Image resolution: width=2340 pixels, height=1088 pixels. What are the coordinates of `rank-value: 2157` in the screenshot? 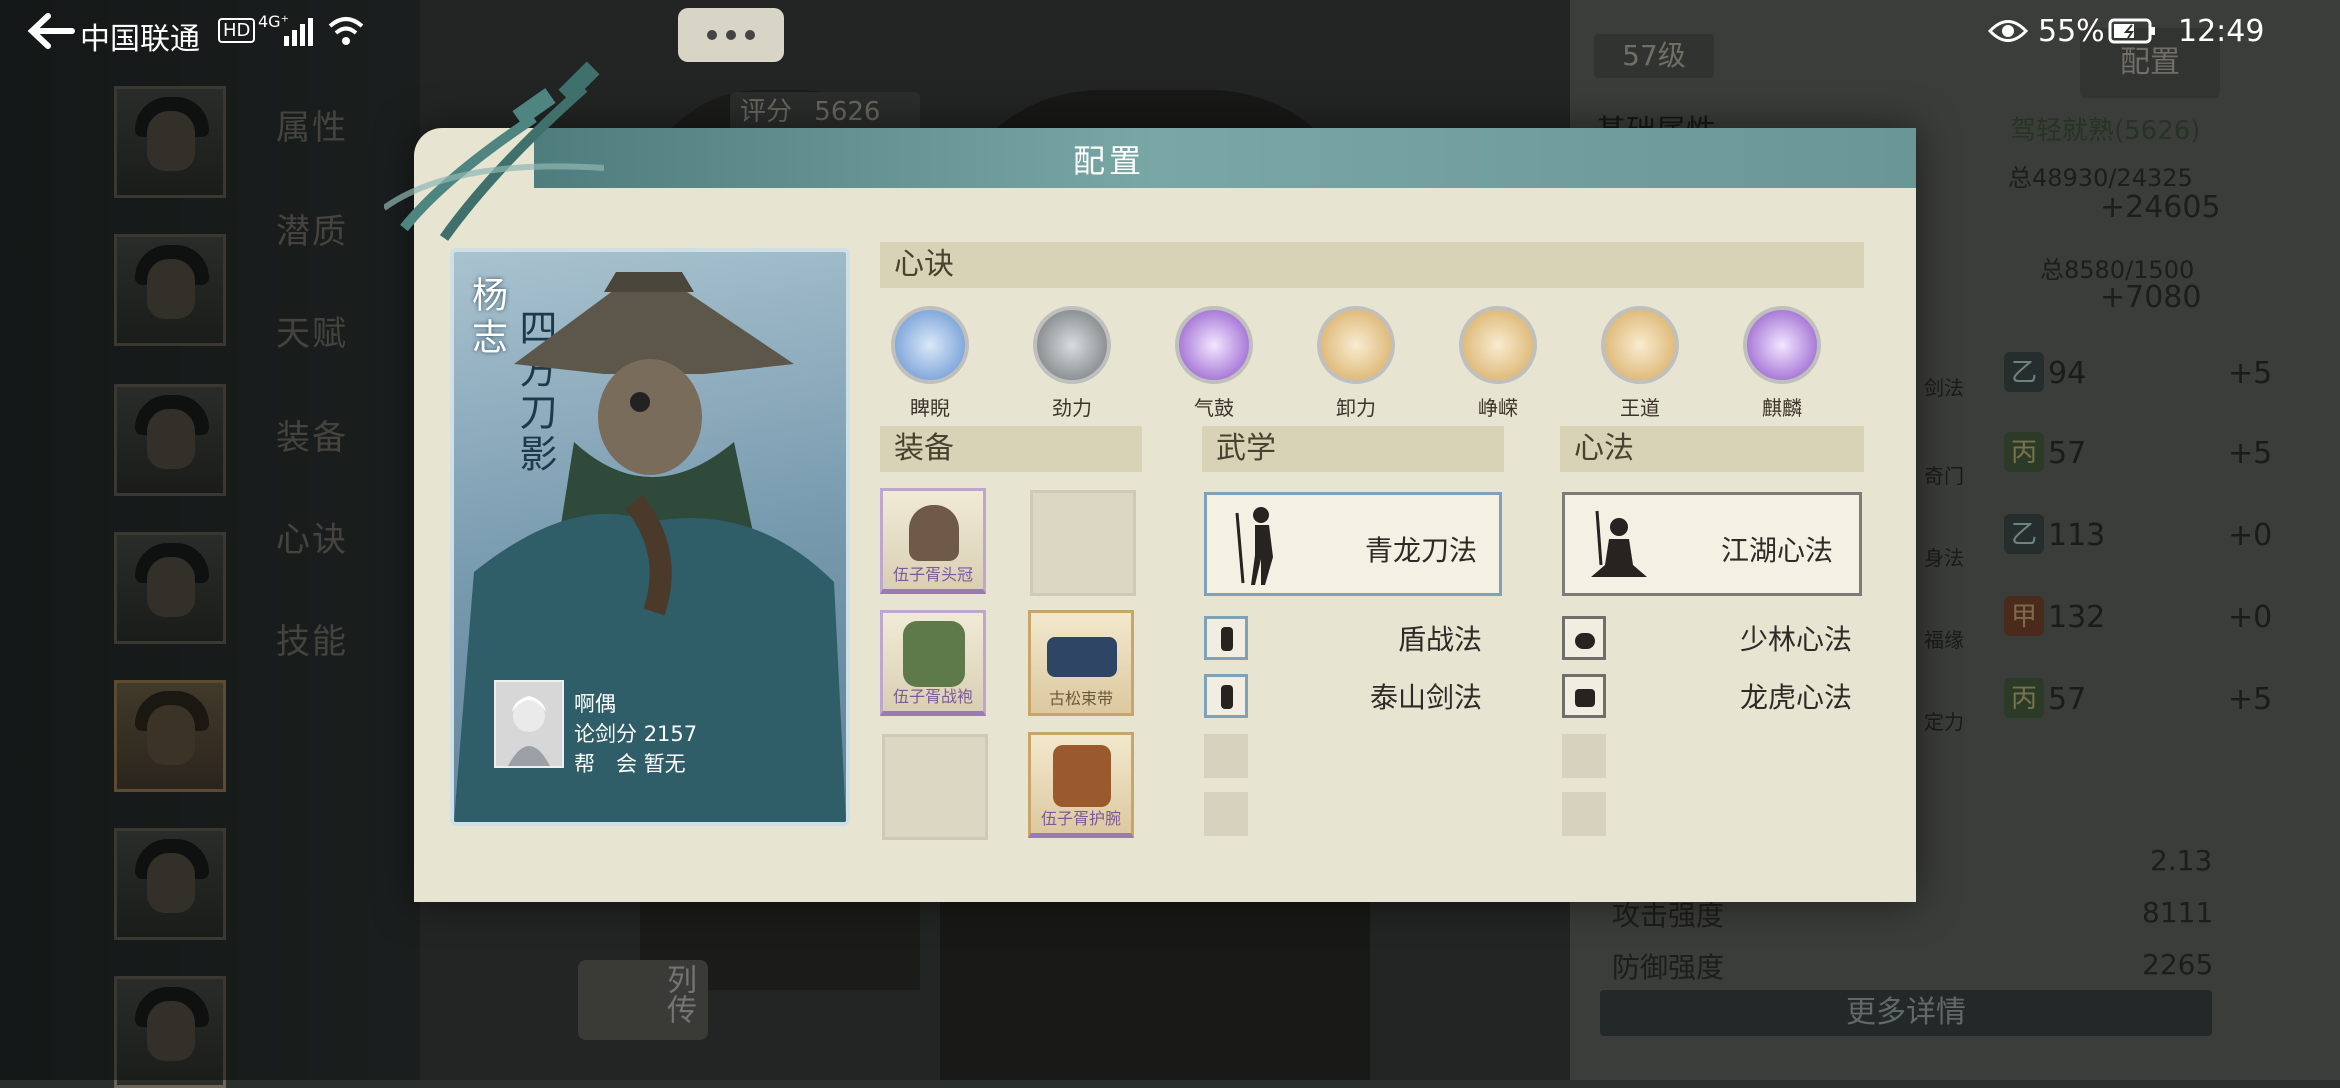 It's located at (670, 734).